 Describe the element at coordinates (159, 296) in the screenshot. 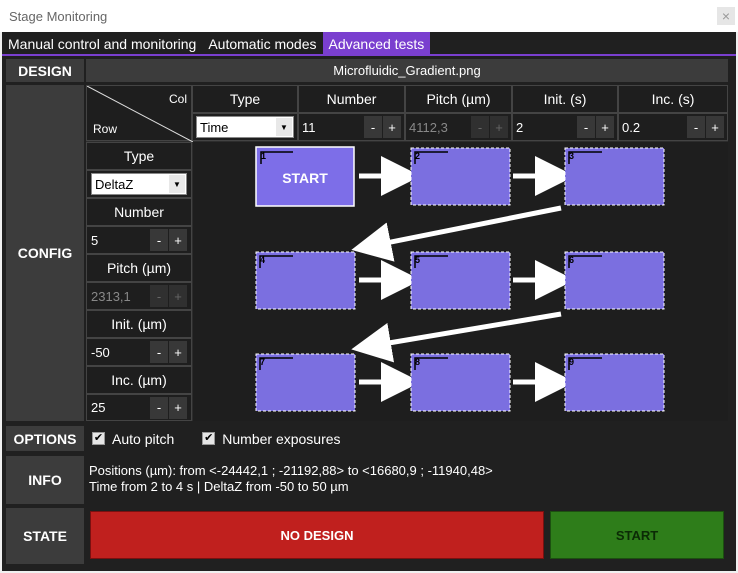

I see `row-pitch-decrement-button: -` at that location.